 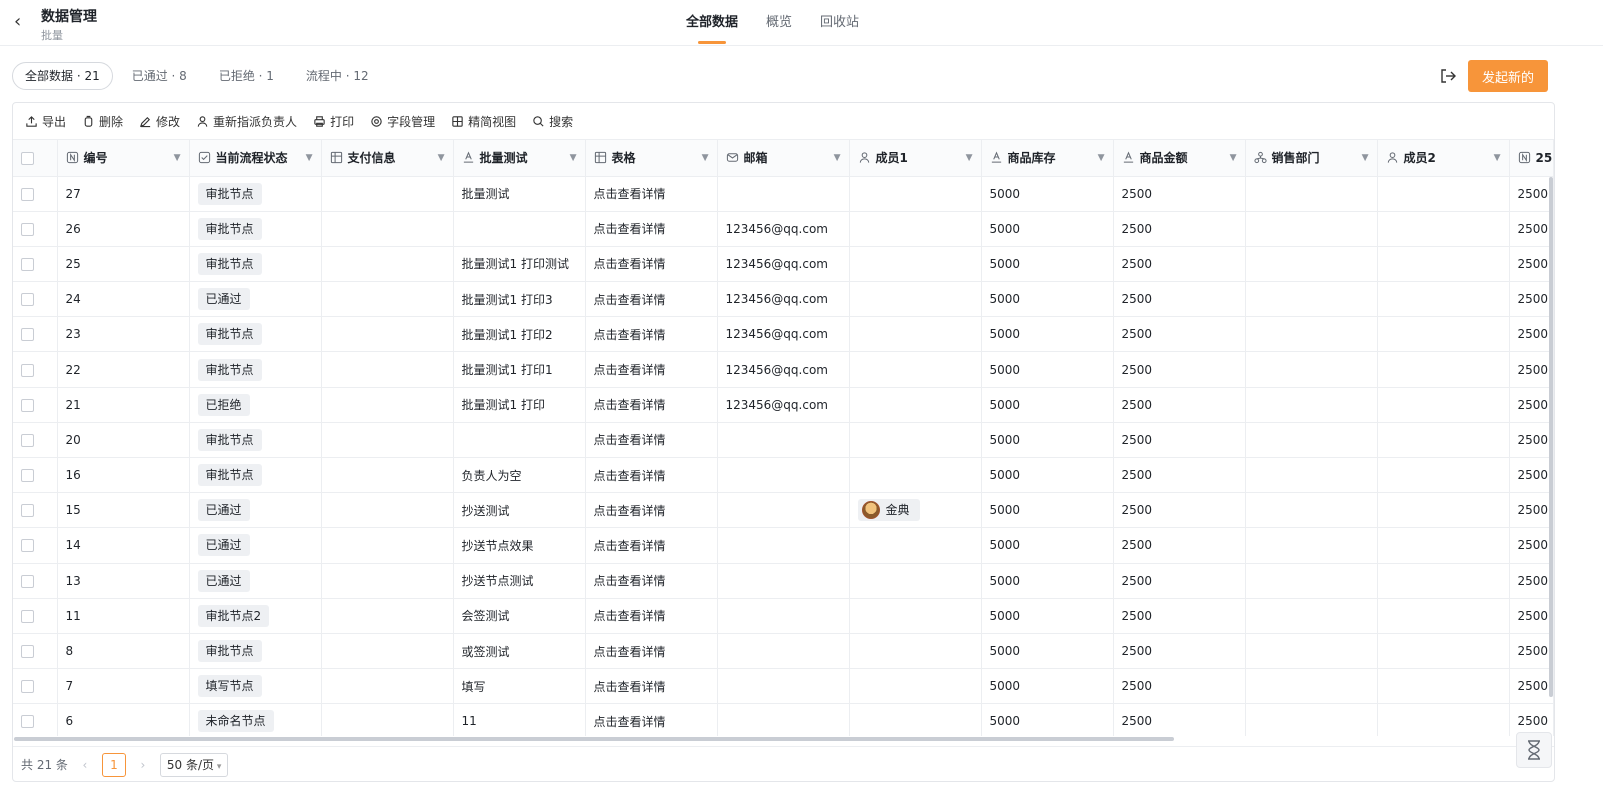 What do you see at coordinates (783, 686) in the screenshot?
I see `table-row: 7 填写节点 填写 点击查看详情 5000 2500 2500` at bounding box center [783, 686].